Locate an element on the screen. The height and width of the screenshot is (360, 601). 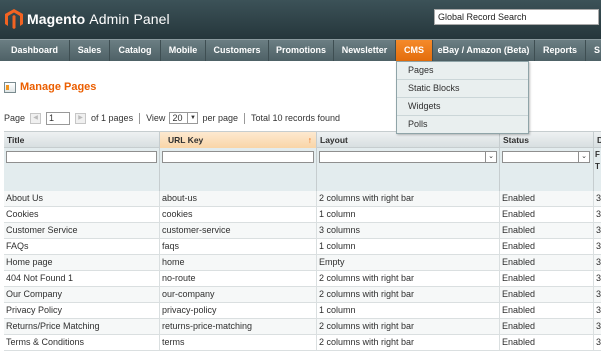
cell-url-key: no-route is located at coordinates (238, 278).